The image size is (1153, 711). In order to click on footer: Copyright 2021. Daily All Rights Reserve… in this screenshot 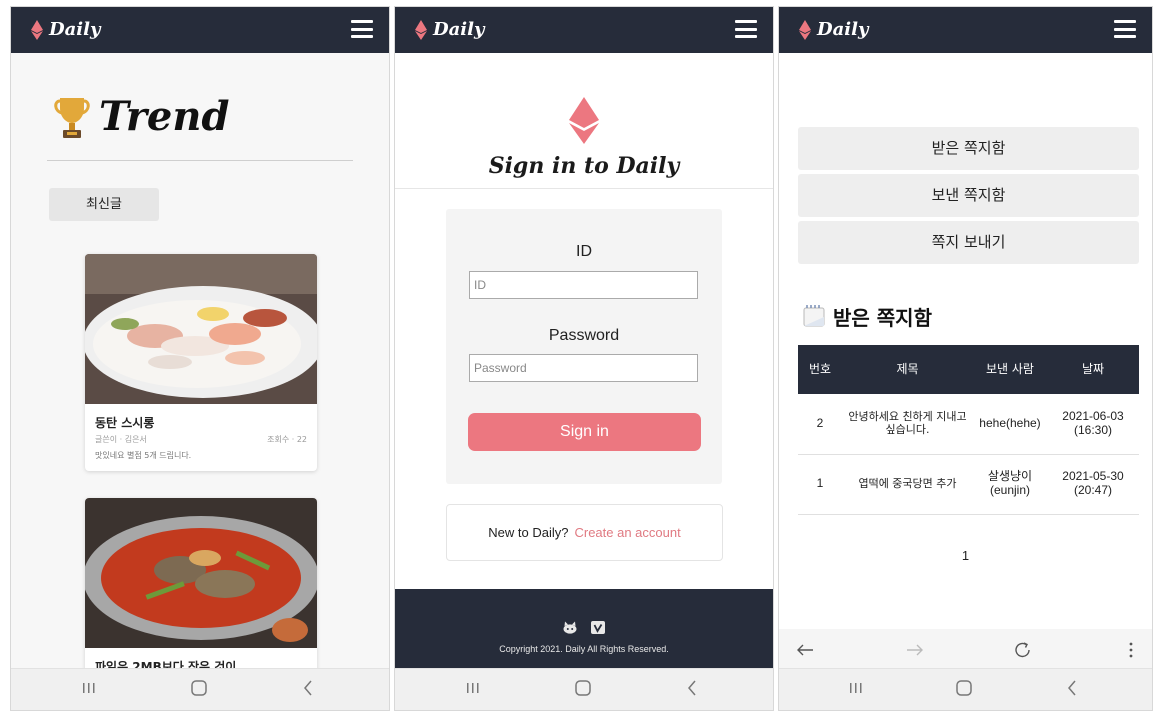, I will do `click(584, 629)`.